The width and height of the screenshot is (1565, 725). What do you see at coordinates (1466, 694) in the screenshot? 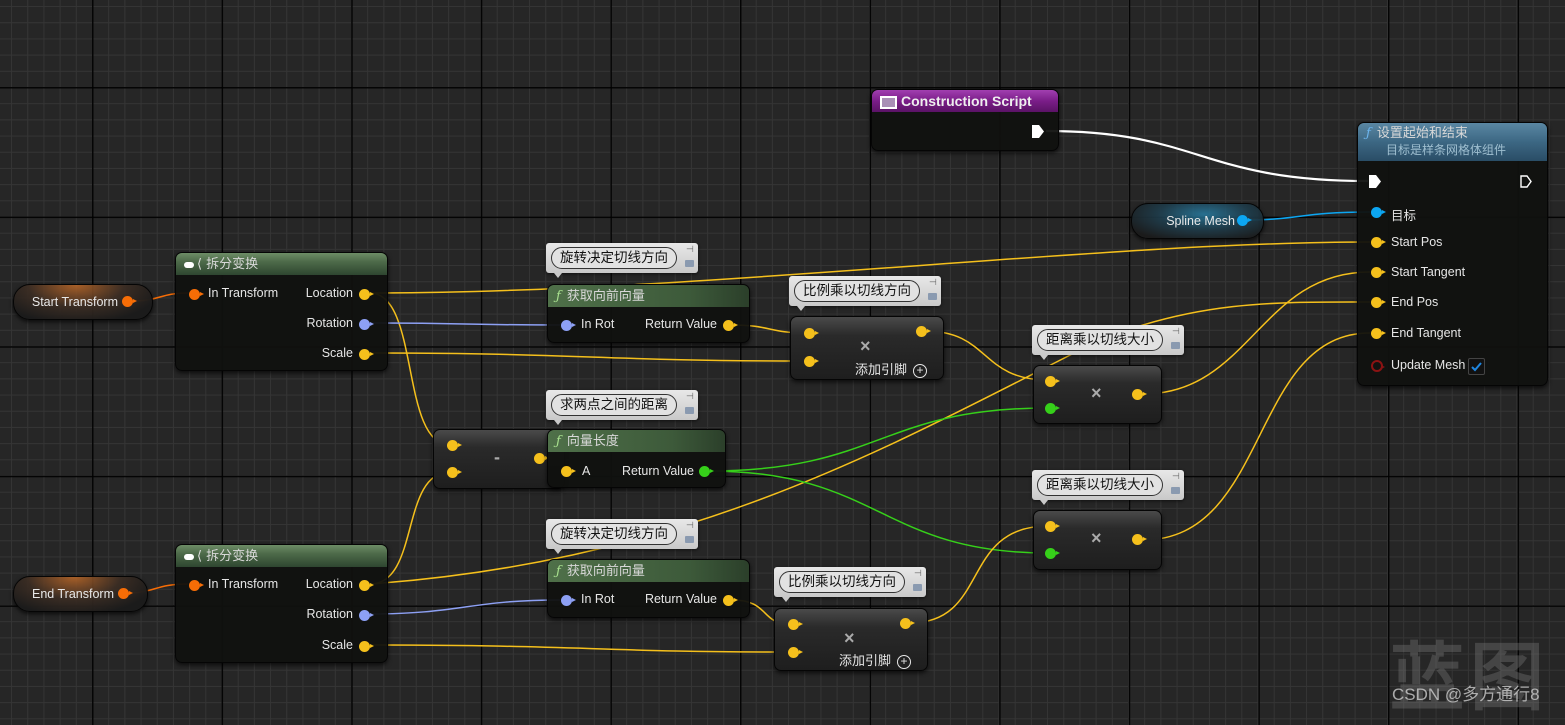
I see `csdn-watermark: CSDN @多方通行8` at bounding box center [1466, 694].